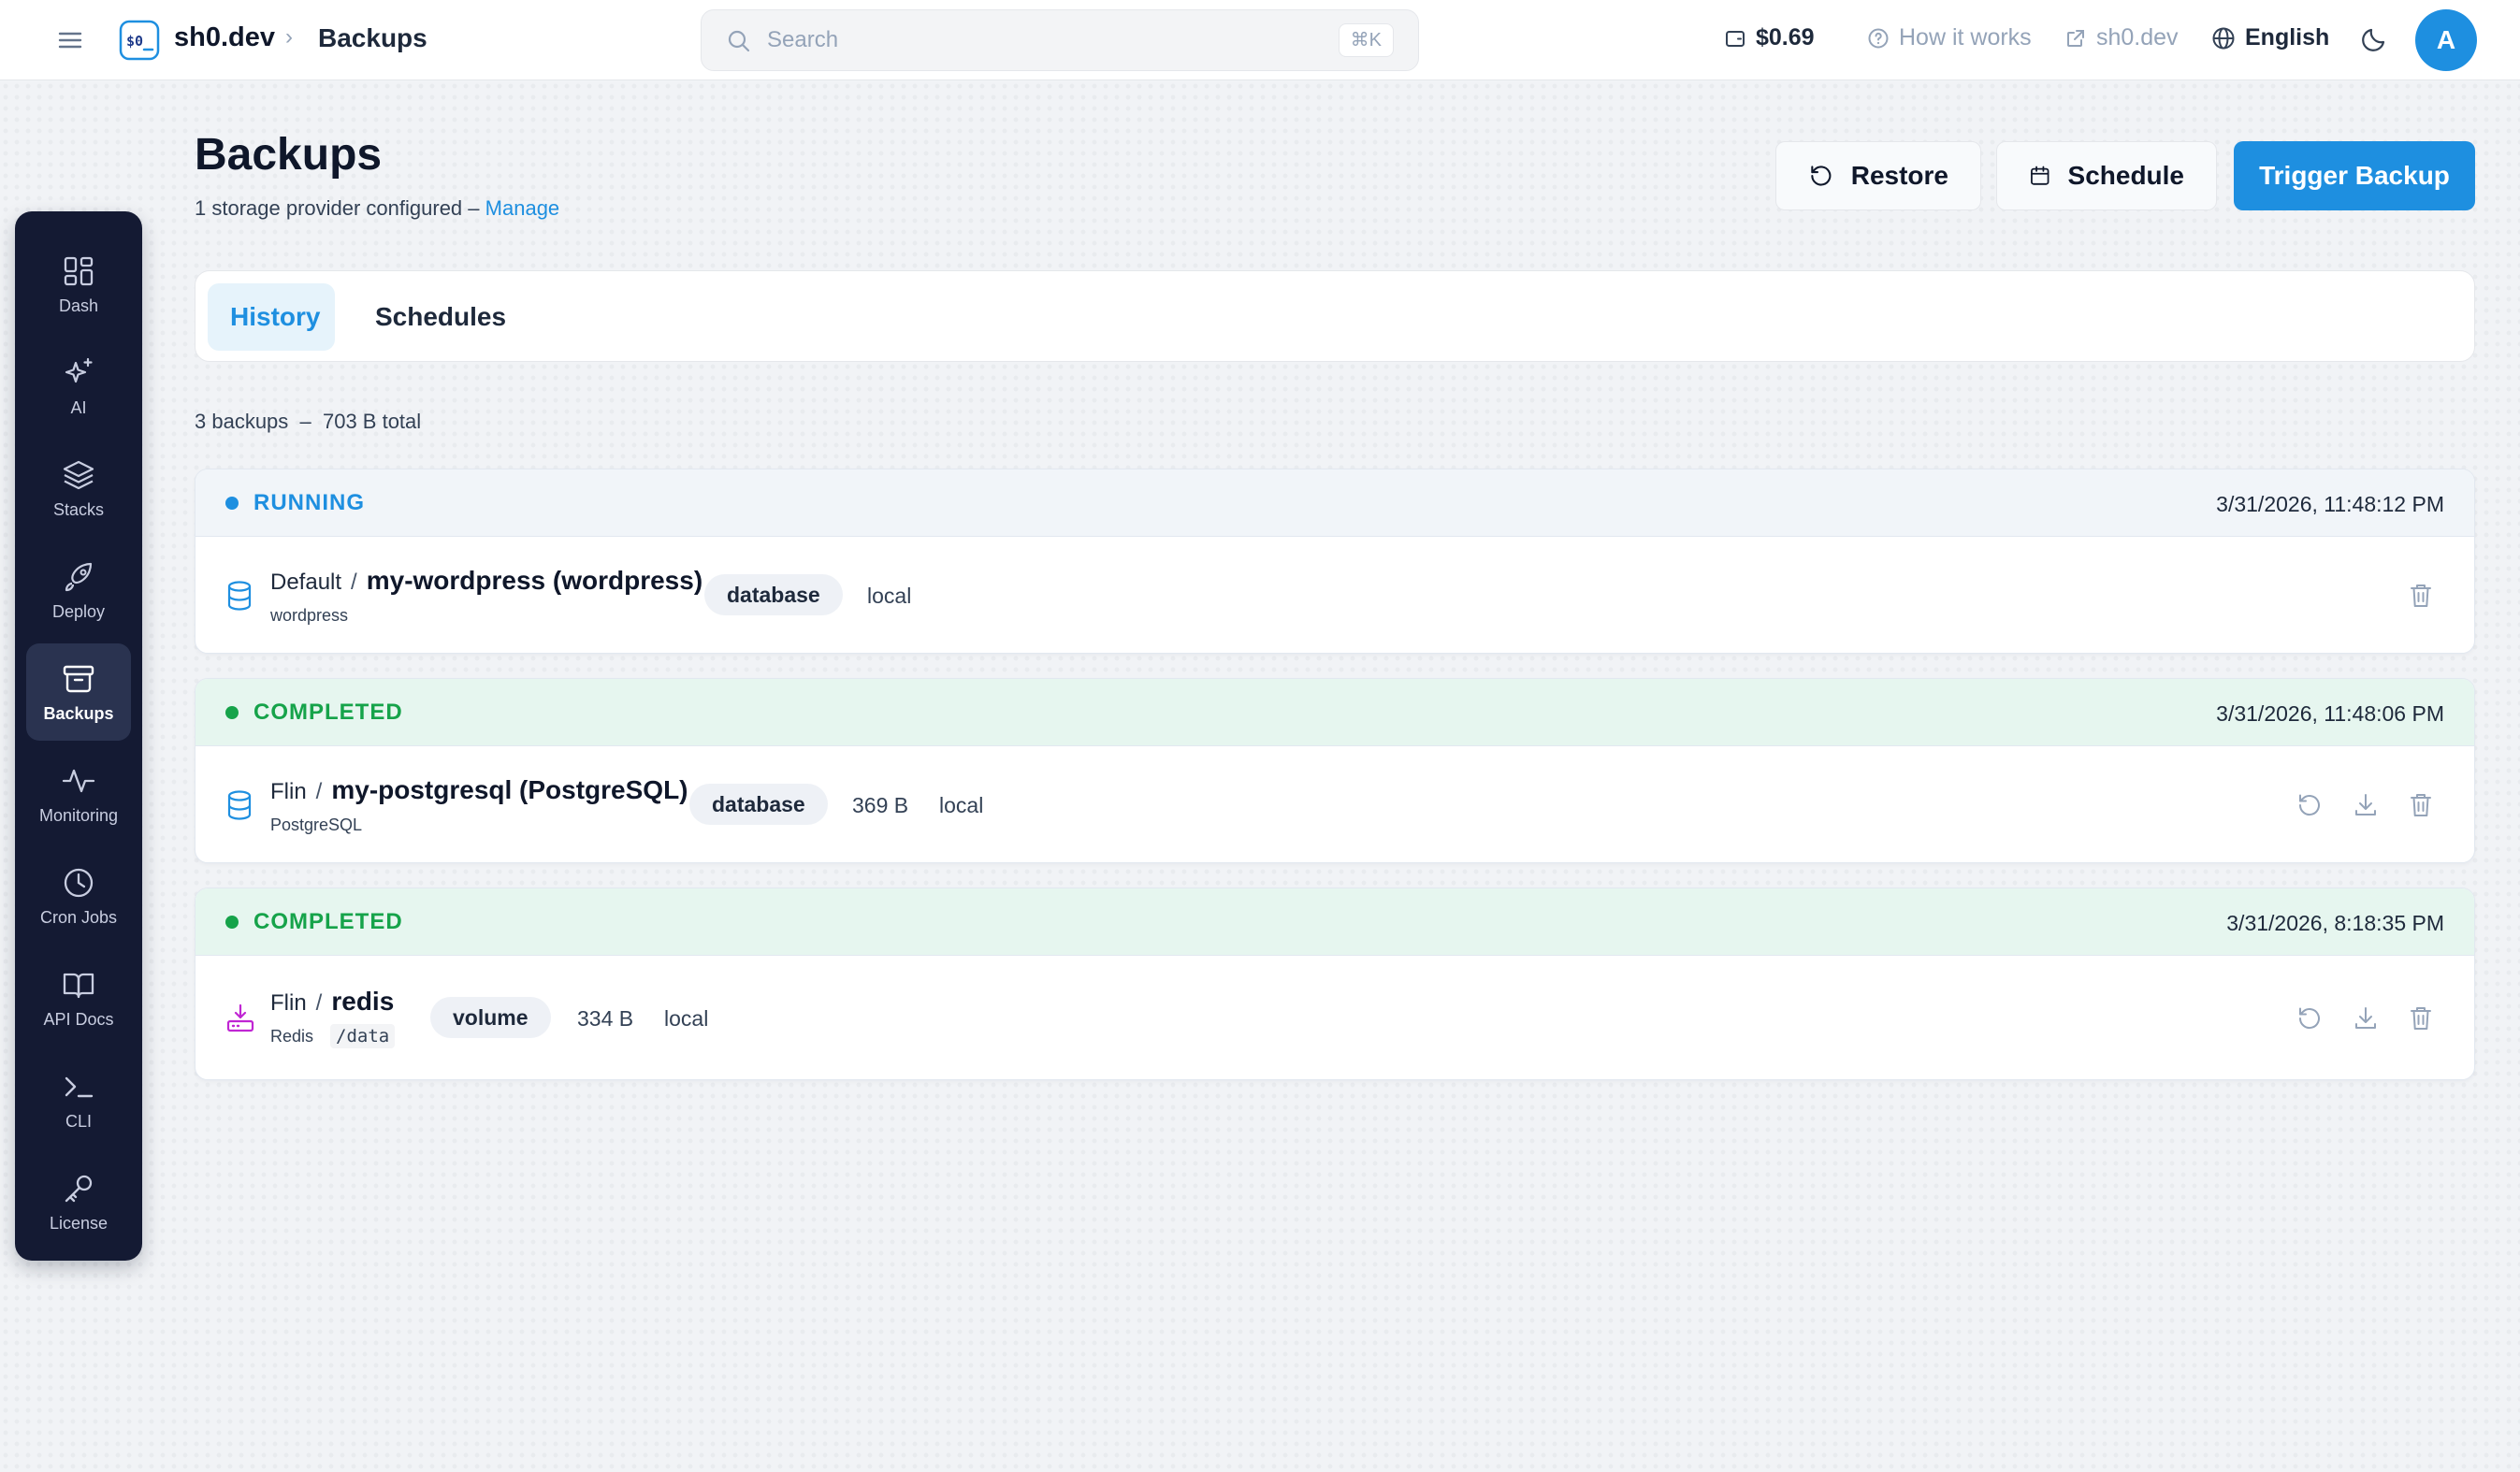 The image size is (2520, 1472). I want to click on sidebar-item-label: Deploy, so click(78, 611).